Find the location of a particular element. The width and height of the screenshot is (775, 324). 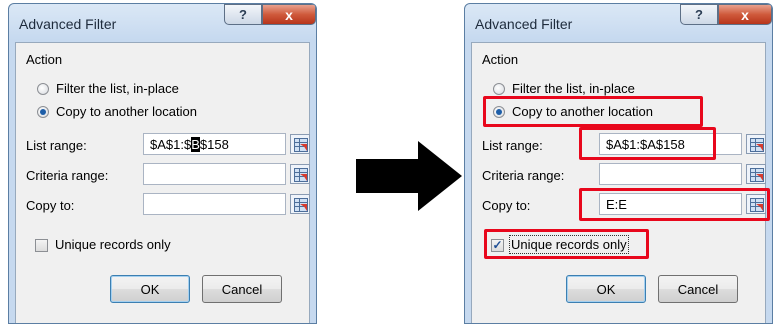

list-range-text-post: $158 is located at coordinates (214, 144).